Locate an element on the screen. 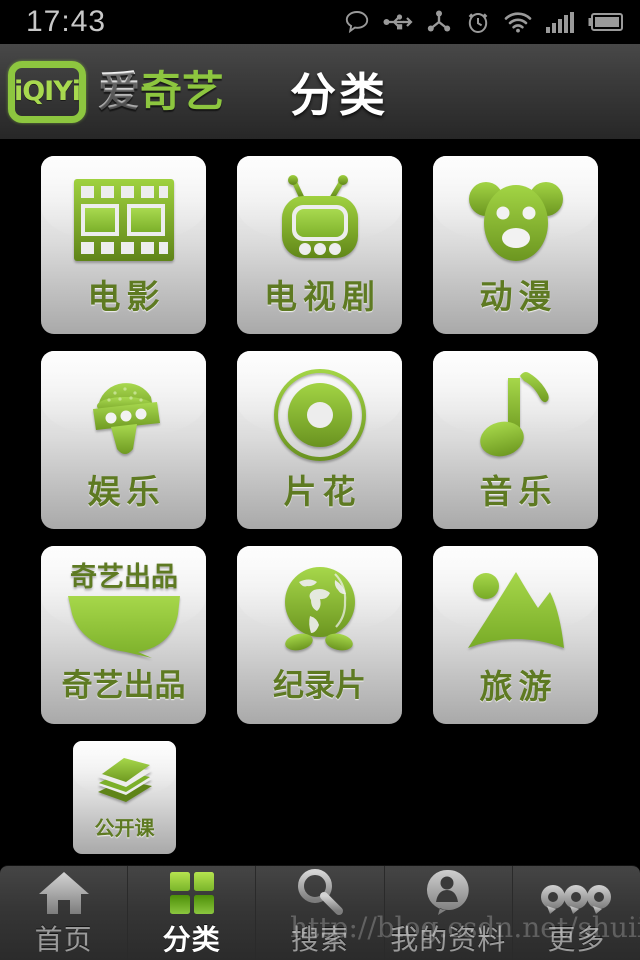 The height and width of the screenshot is (960, 640). category-tile-label: 电视剧 is located at coordinates (322, 296).